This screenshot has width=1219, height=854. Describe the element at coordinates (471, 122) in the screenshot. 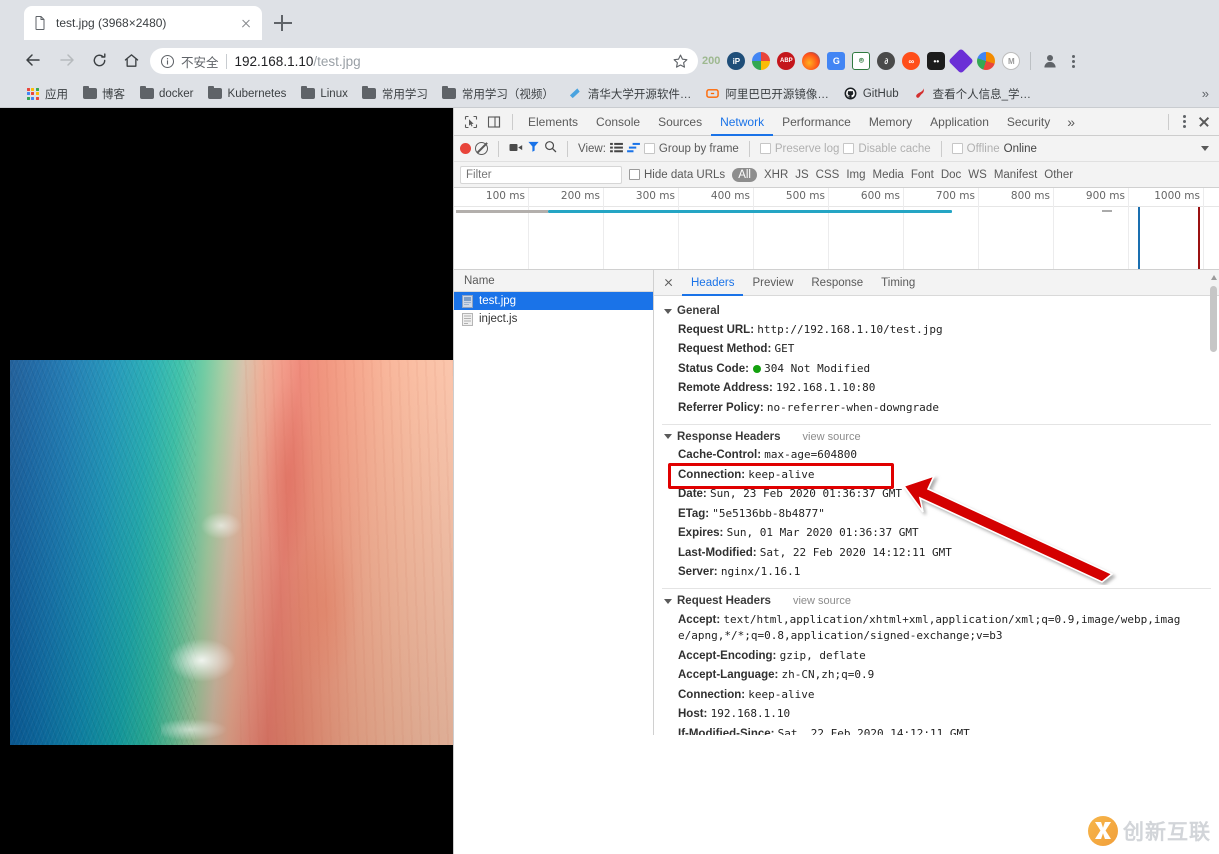

I see `inspect-element-icon` at that location.